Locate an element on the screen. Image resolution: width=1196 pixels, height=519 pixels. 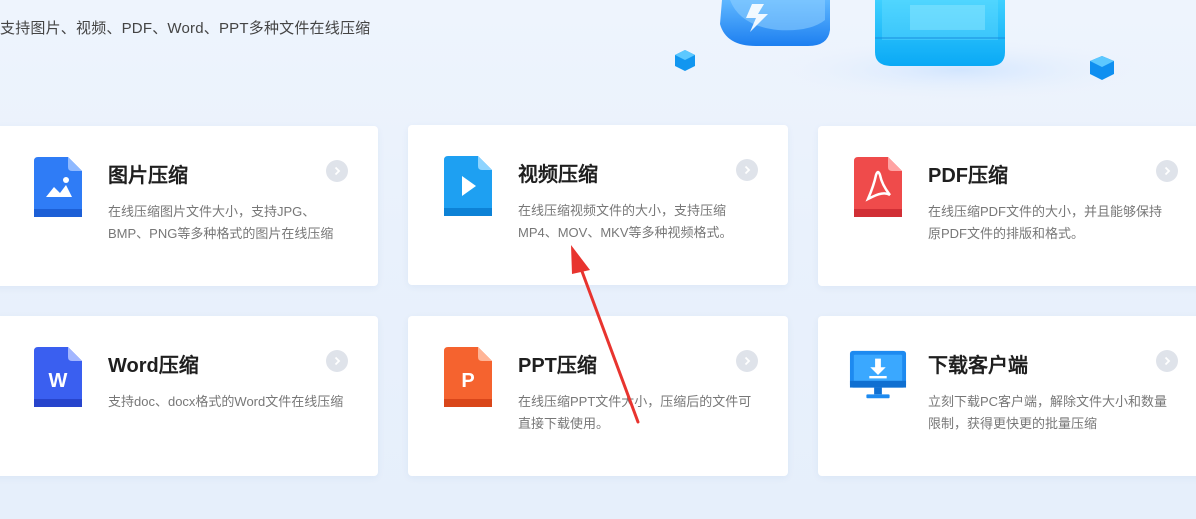
hero-subtitle: 支持图片、视频、PDF、Word、PPT多种文件在线压缩 is located at coordinates (185, 28).